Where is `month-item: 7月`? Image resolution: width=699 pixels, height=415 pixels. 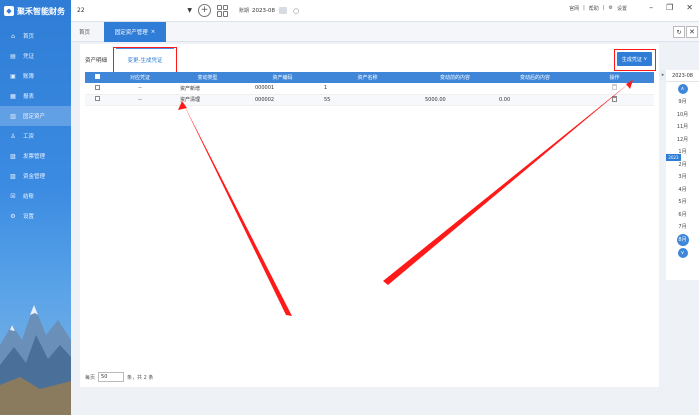
month-item: 7月 is located at coordinates (682, 227).